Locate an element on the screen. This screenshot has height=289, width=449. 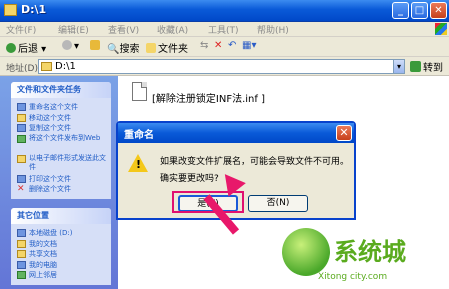
task-print: 打印这个文件 is located at coordinates (62, 179).